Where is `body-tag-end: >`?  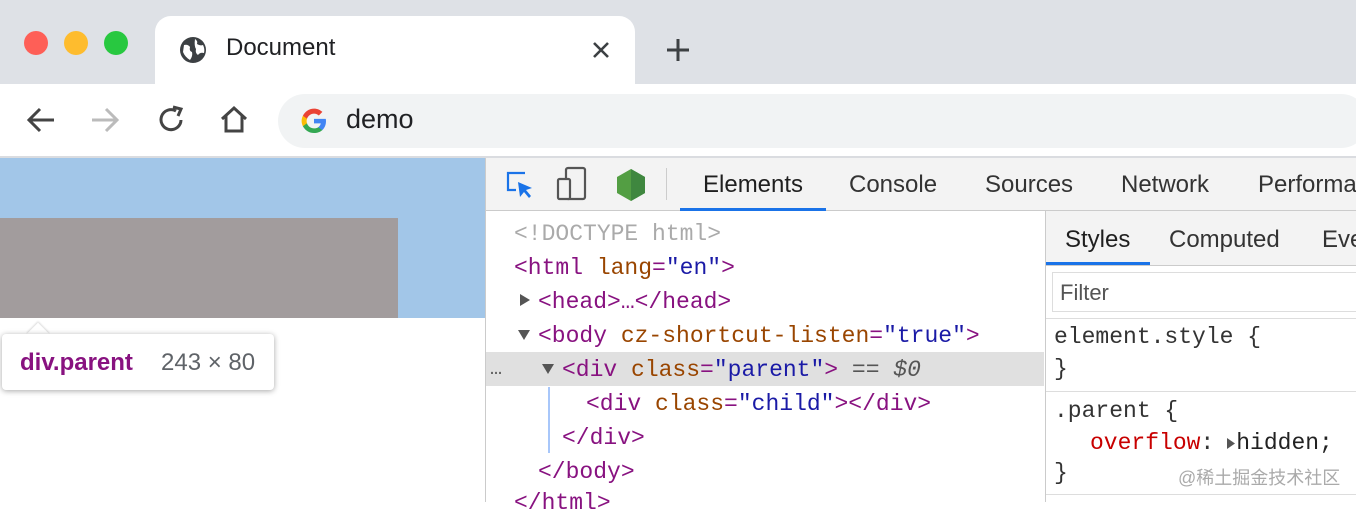 body-tag-end: > is located at coordinates (972, 336).